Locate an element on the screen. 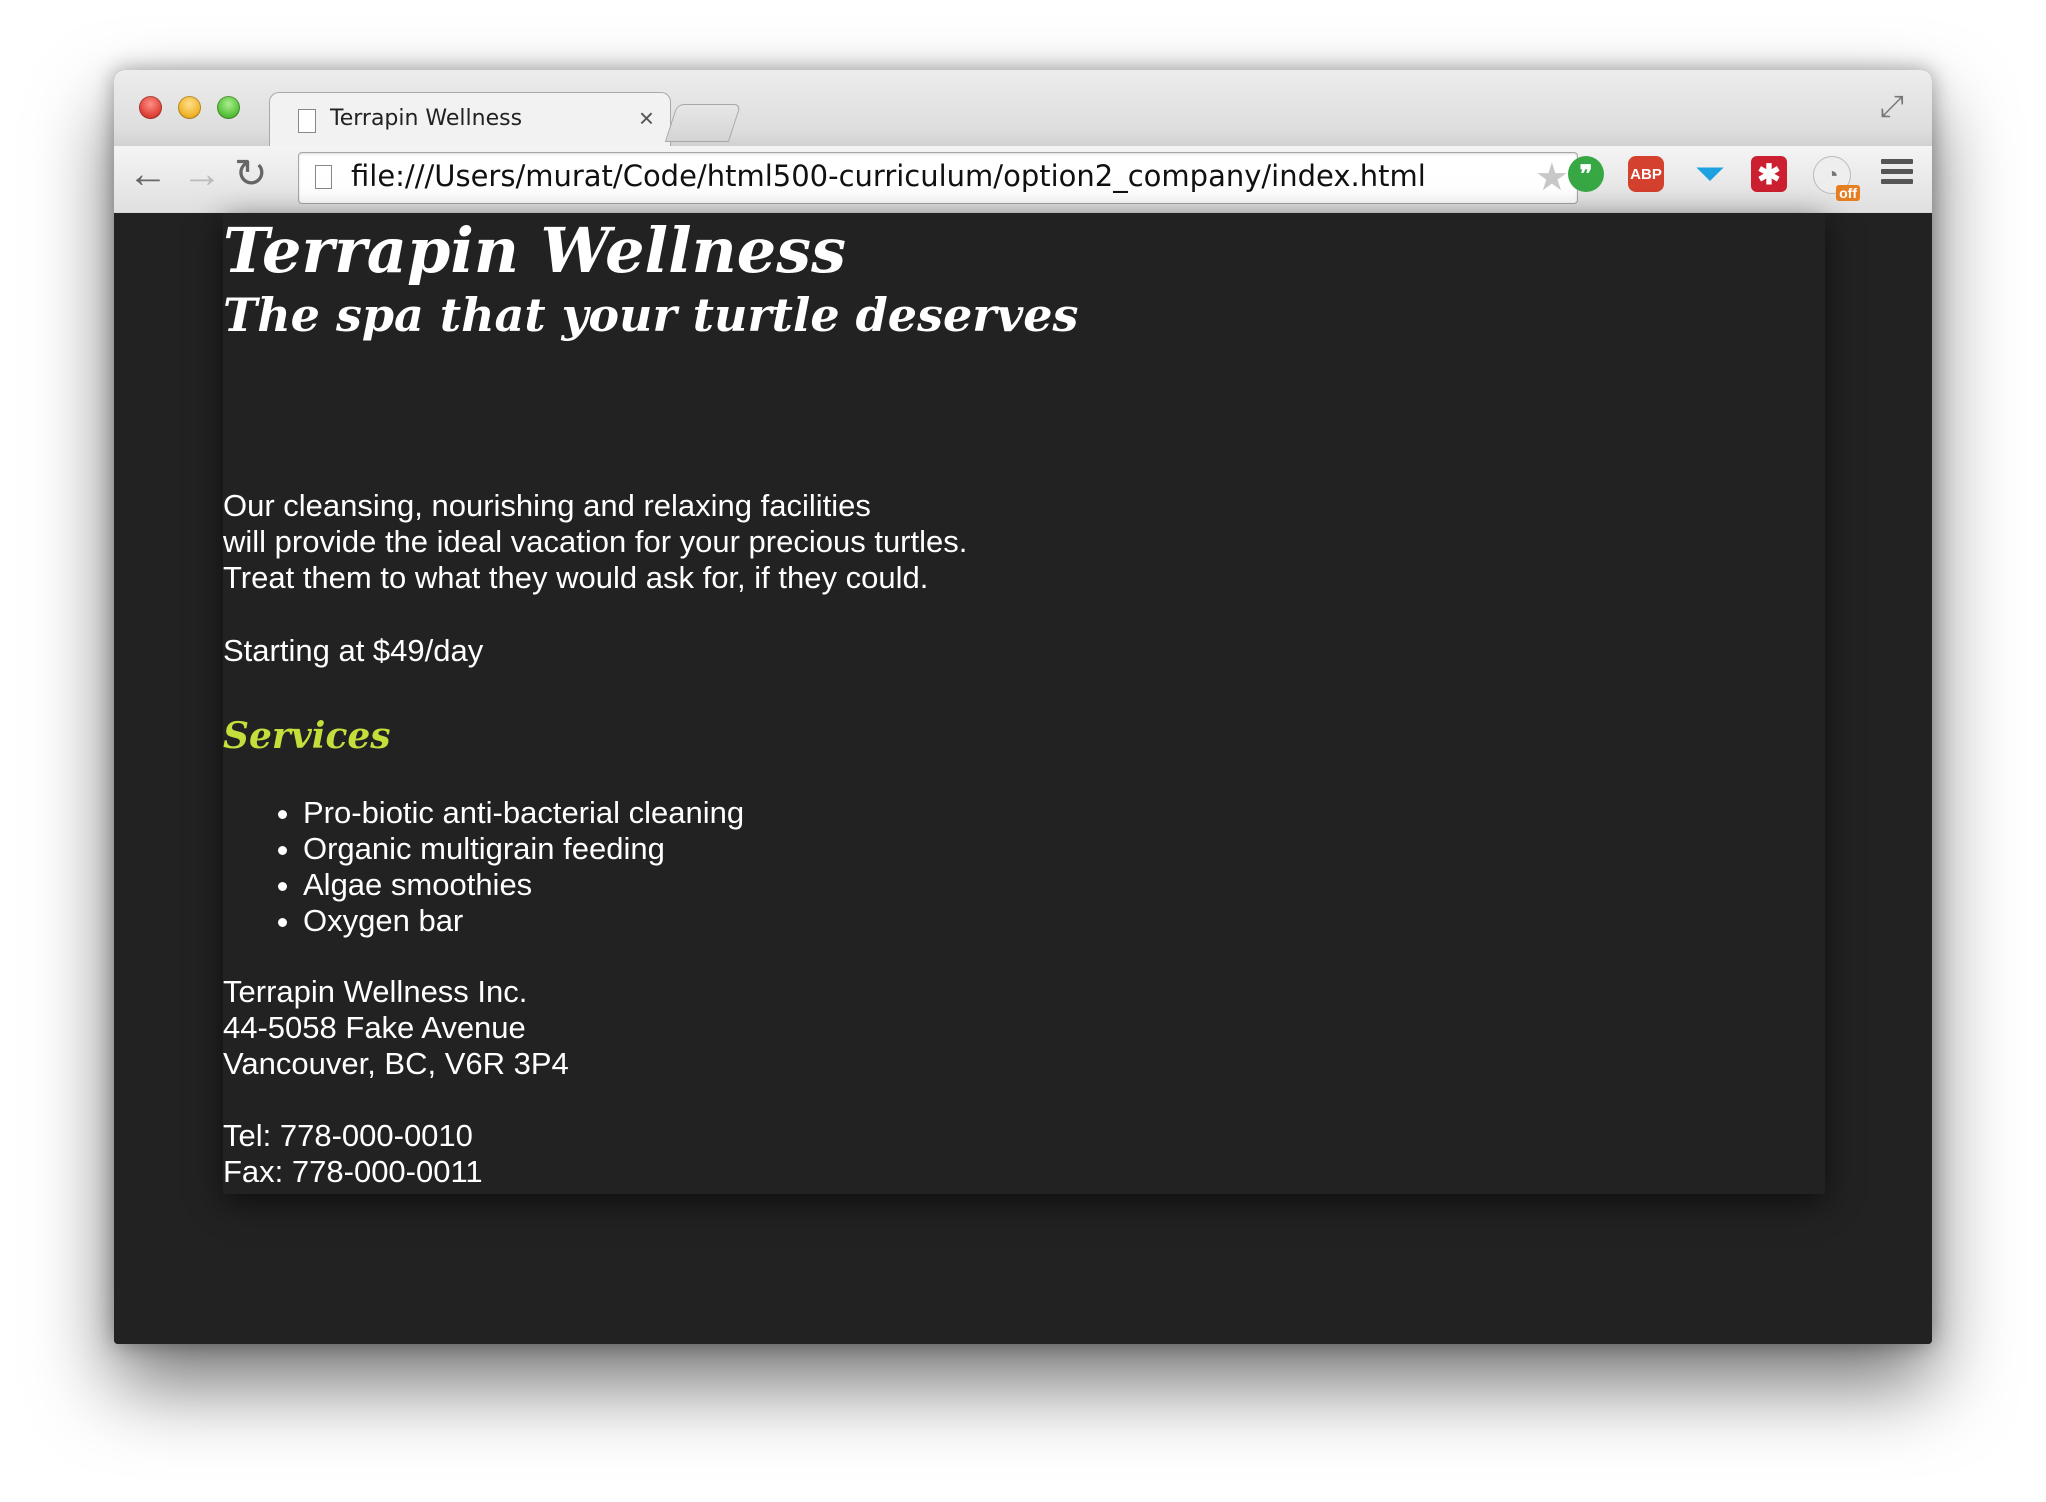 The width and height of the screenshot is (2046, 1502). list-item: Oxygen bar is located at coordinates (523, 921).